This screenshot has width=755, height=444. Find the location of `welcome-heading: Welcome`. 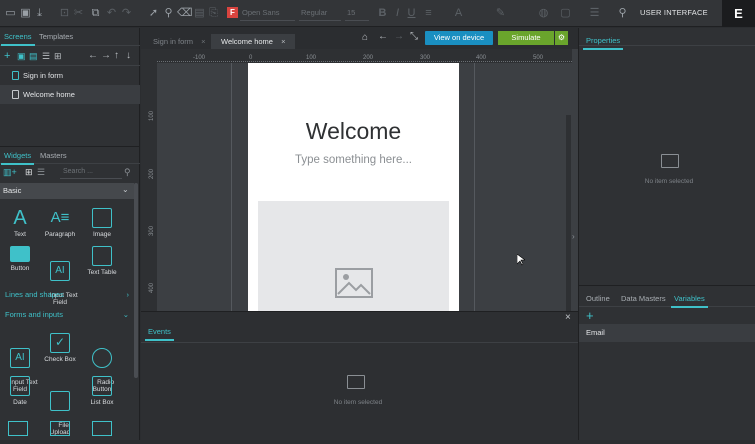

welcome-heading: Welcome is located at coordinates (353, 131).